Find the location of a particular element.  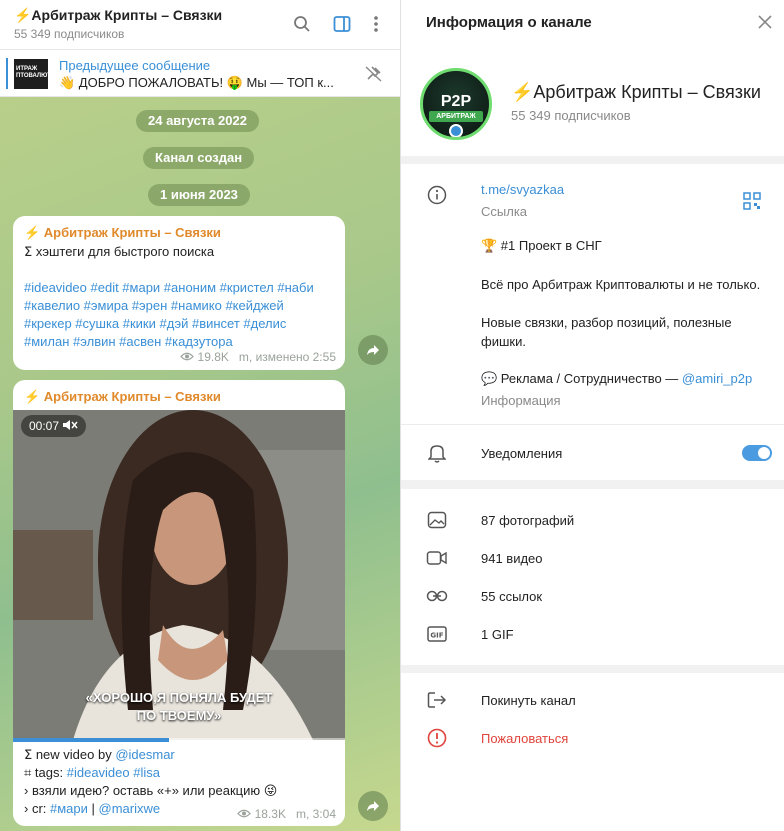

message-text: › взяли идею? оставь «+» или реакцию 😜 is located at coordinates (151, 790).